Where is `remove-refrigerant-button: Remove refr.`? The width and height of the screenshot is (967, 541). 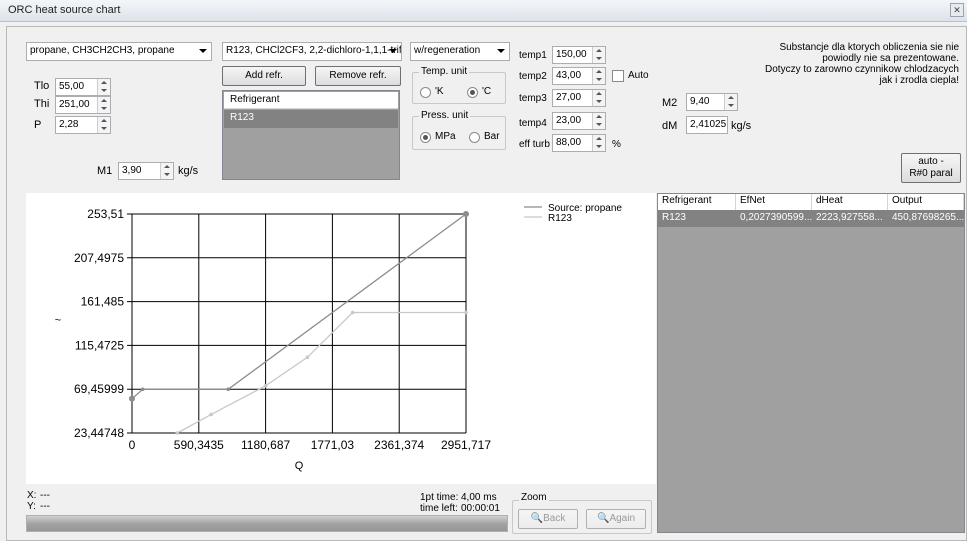 remove-refrigerant-button: Remove refr. is located at coordinates (358, 76).